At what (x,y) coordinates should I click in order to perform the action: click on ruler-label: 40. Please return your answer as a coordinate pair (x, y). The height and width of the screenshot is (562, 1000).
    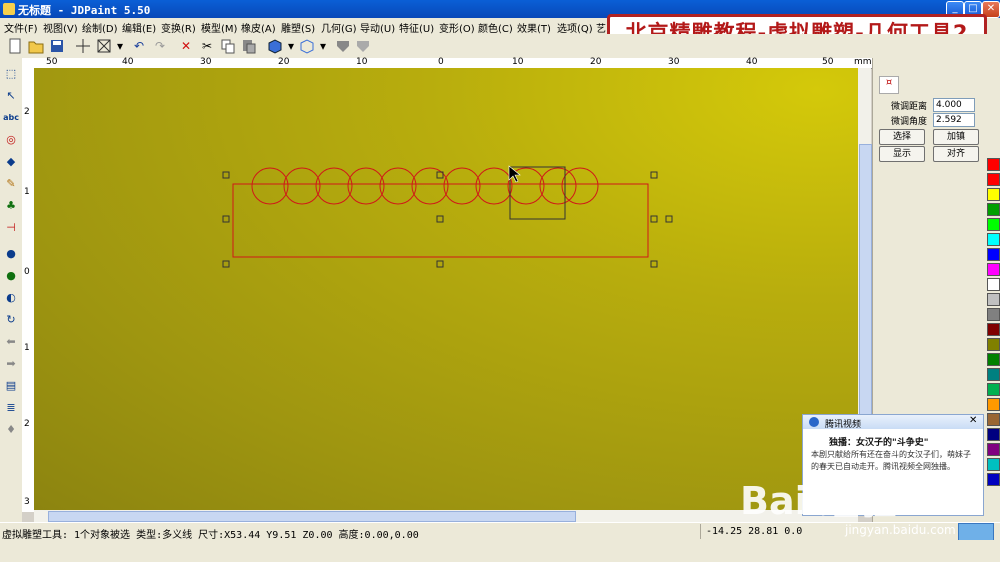
    Looking at the image, I should click on (752, 62).